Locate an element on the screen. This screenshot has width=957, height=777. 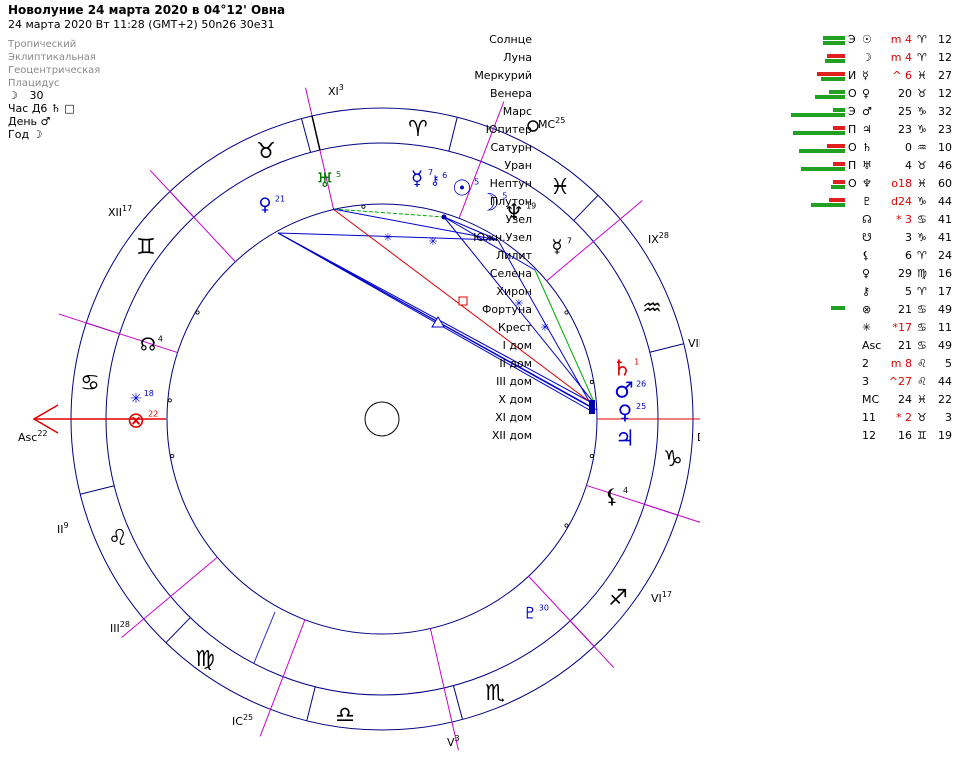
planet-pluto: ♇ 30 is located at coordinates (536, 613).